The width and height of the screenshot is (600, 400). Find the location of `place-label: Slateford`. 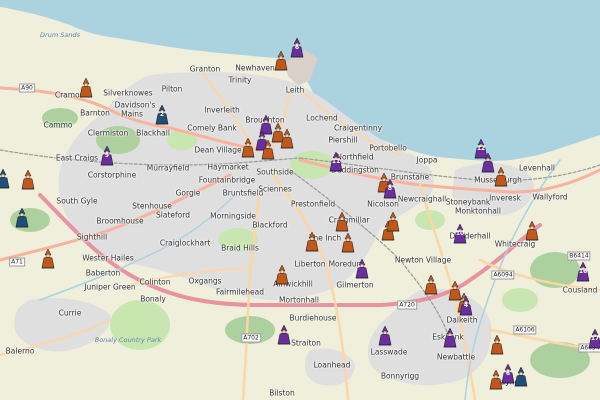

place-label: Slateford is located at coordinates (173, 215).